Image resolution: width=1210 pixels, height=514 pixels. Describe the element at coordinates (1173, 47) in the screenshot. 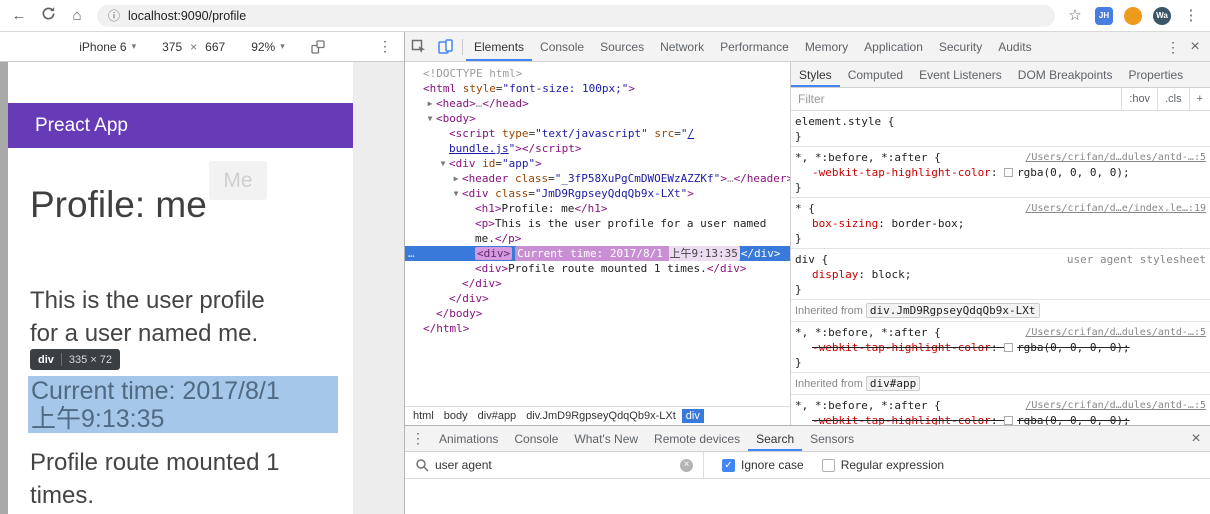

I see `devtools-menu-icon: ⋮` at that location.